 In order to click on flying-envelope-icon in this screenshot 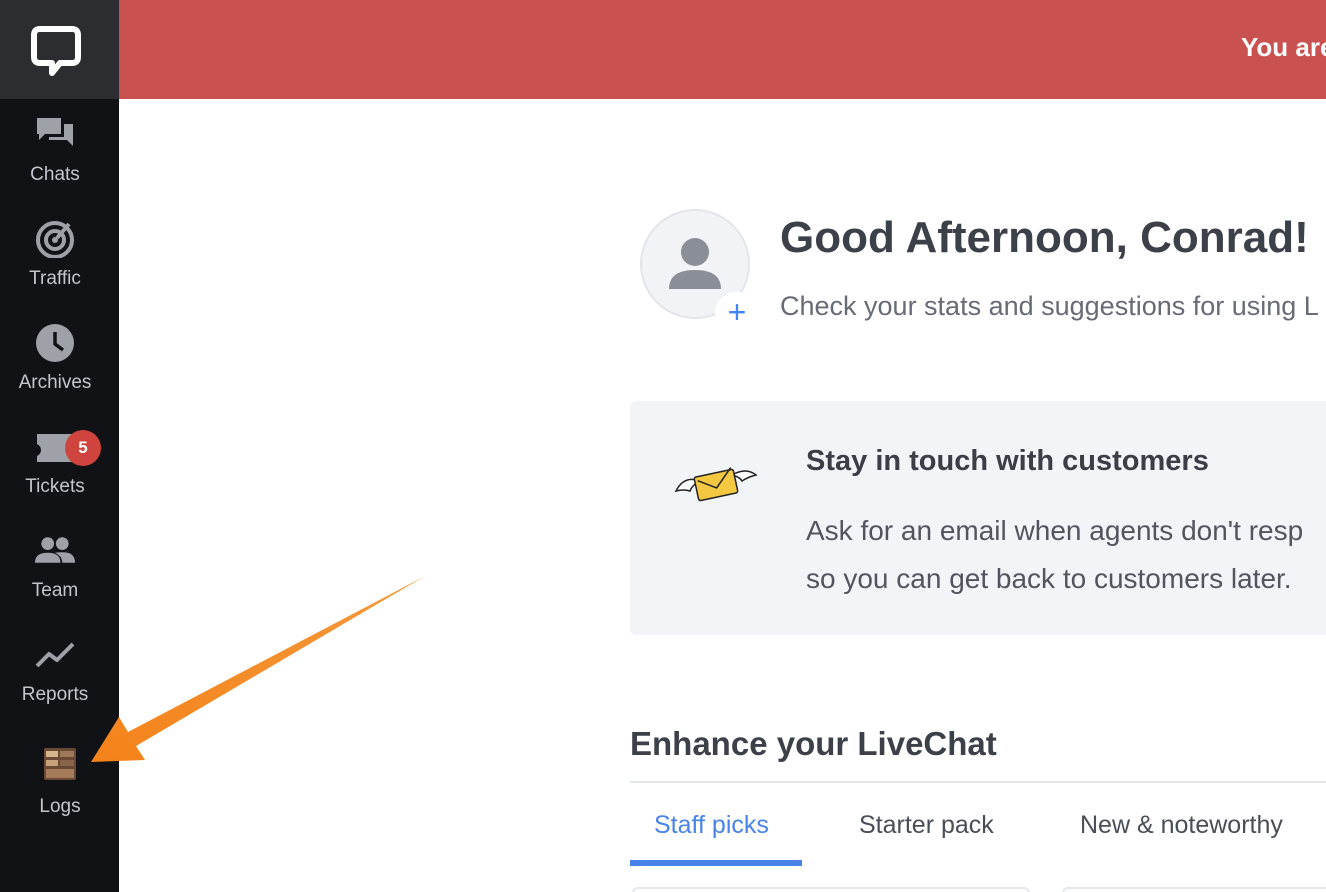, I will do `click(716, 484)`.